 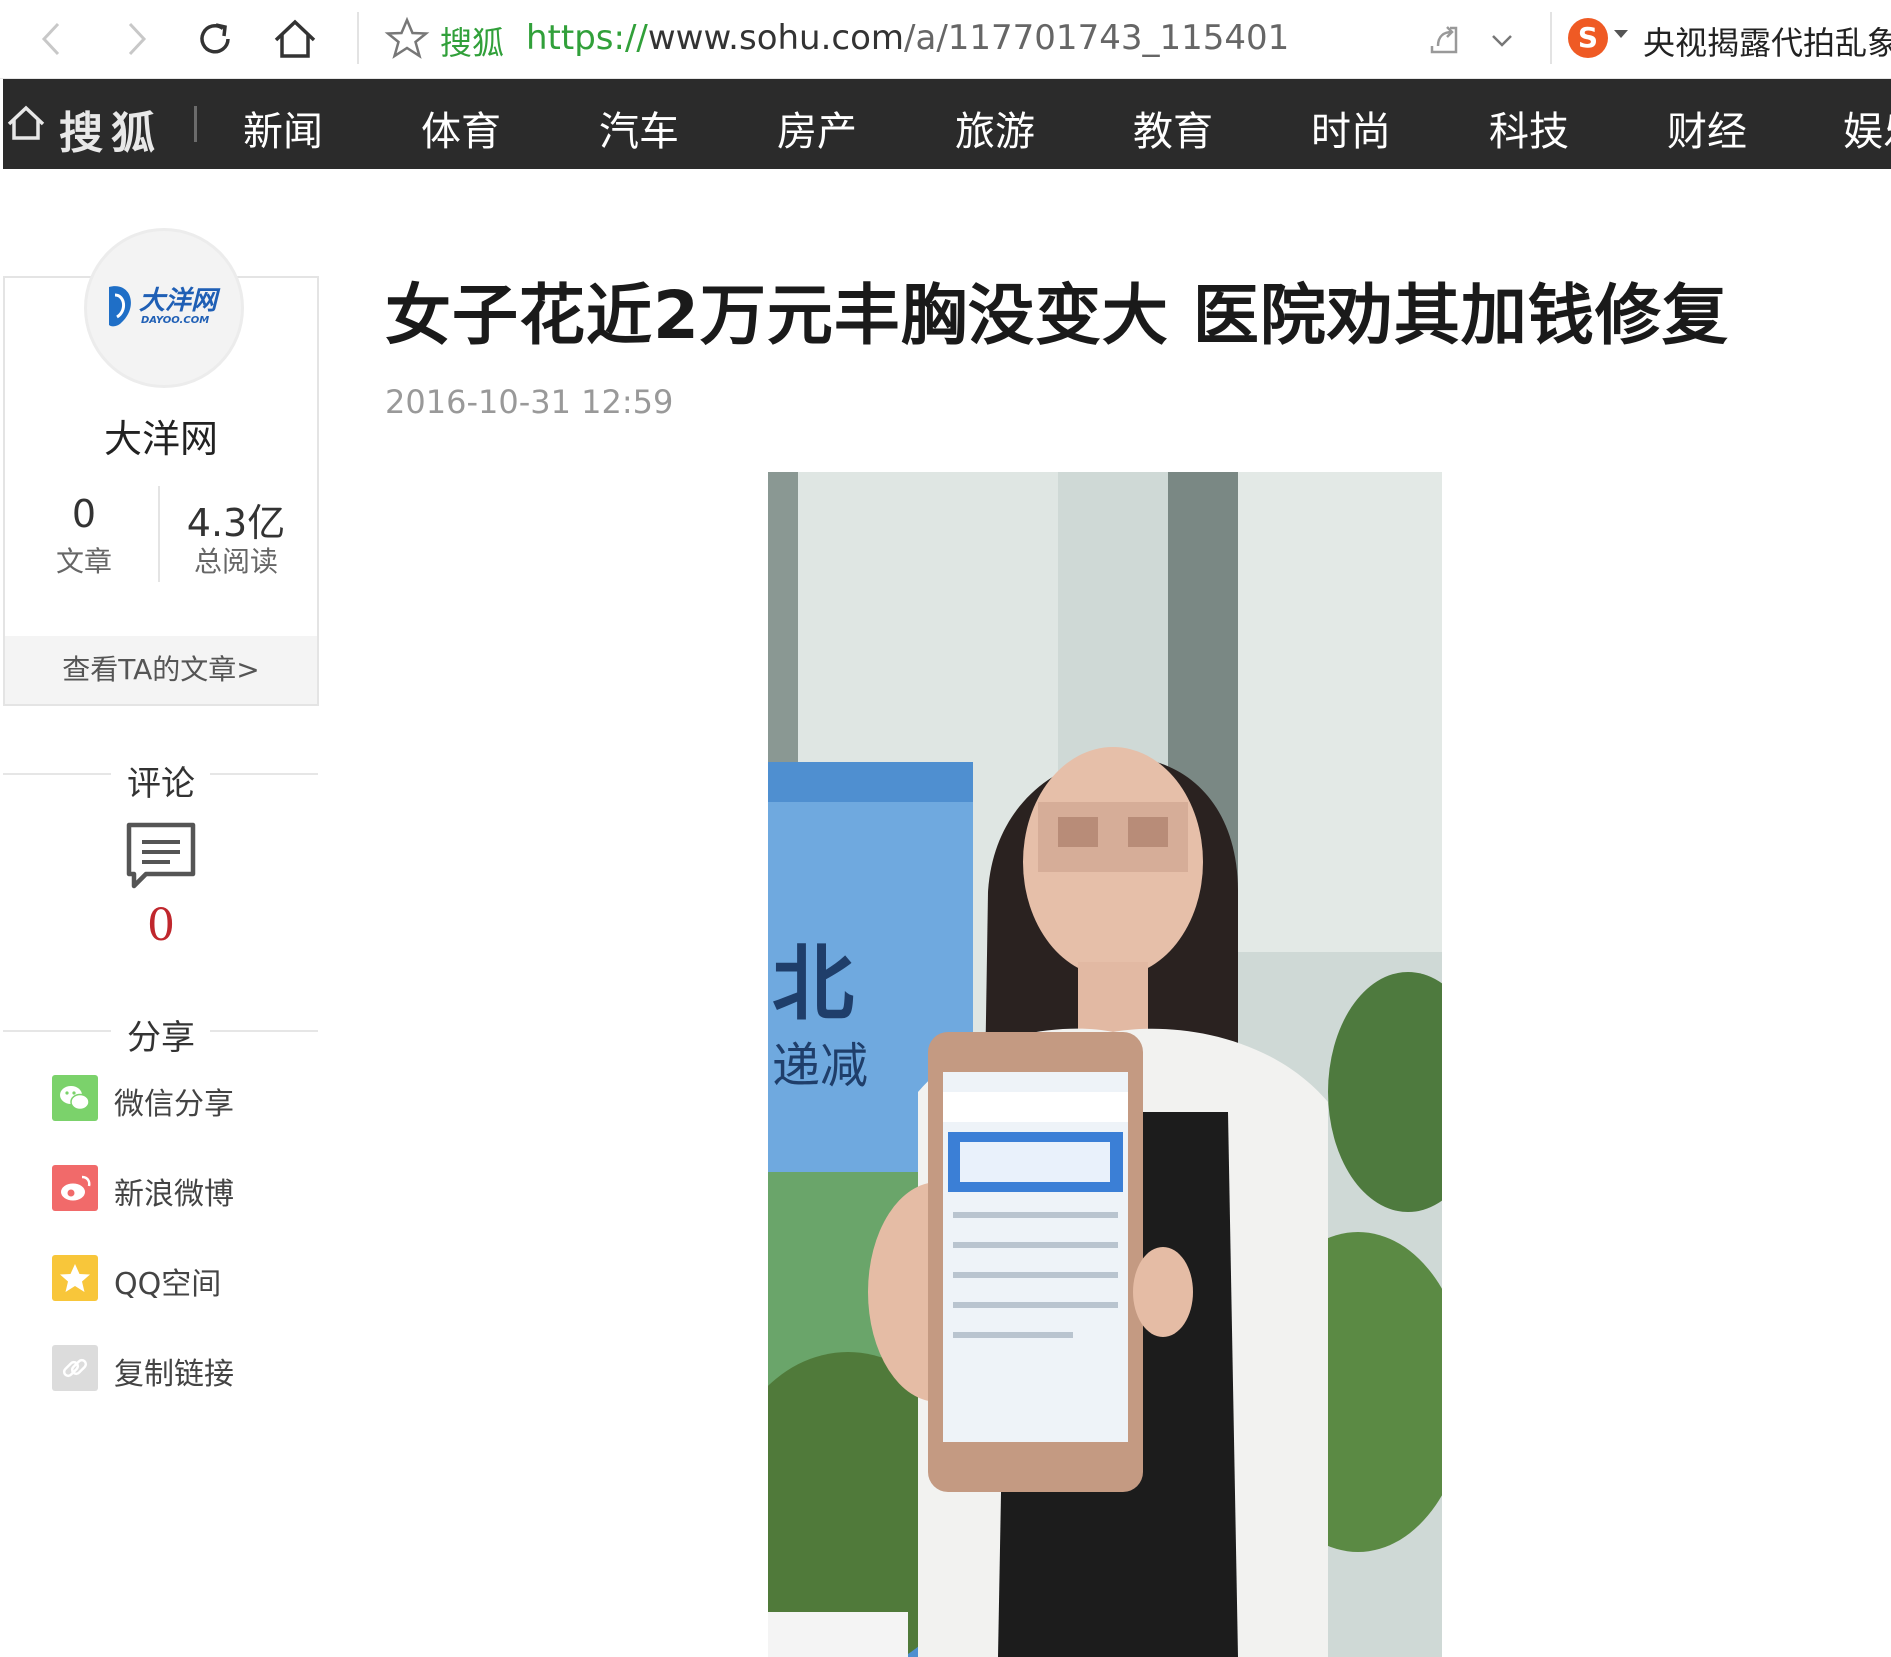 What do you see at coordinates (995, 128) in the screenshot?
I see `nav-item-travel: 旅游` at bounding box center [995, 128].